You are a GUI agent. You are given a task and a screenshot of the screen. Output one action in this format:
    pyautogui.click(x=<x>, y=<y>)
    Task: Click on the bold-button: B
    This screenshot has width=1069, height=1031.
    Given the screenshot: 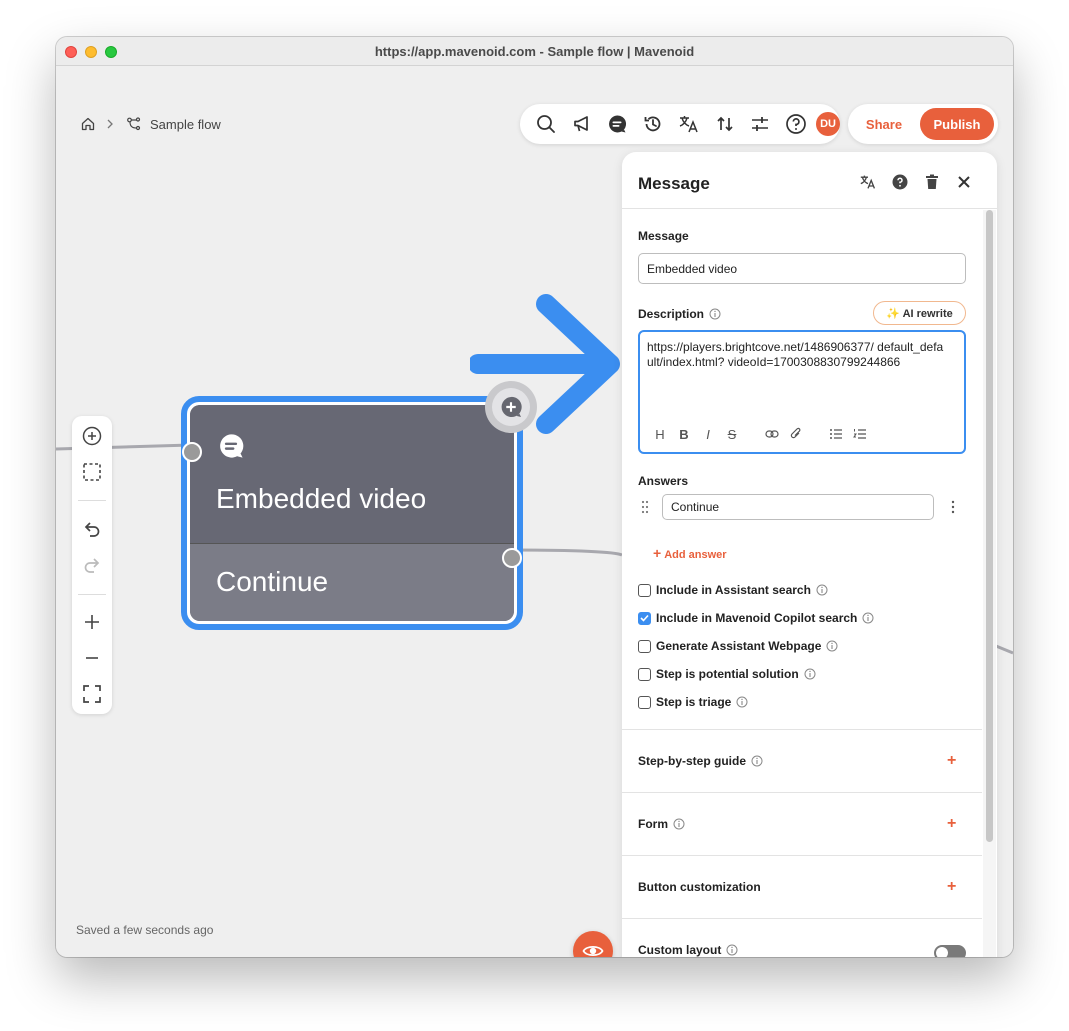 What is the action you would take?
    pyautogui.click(x=684, y=434)
    